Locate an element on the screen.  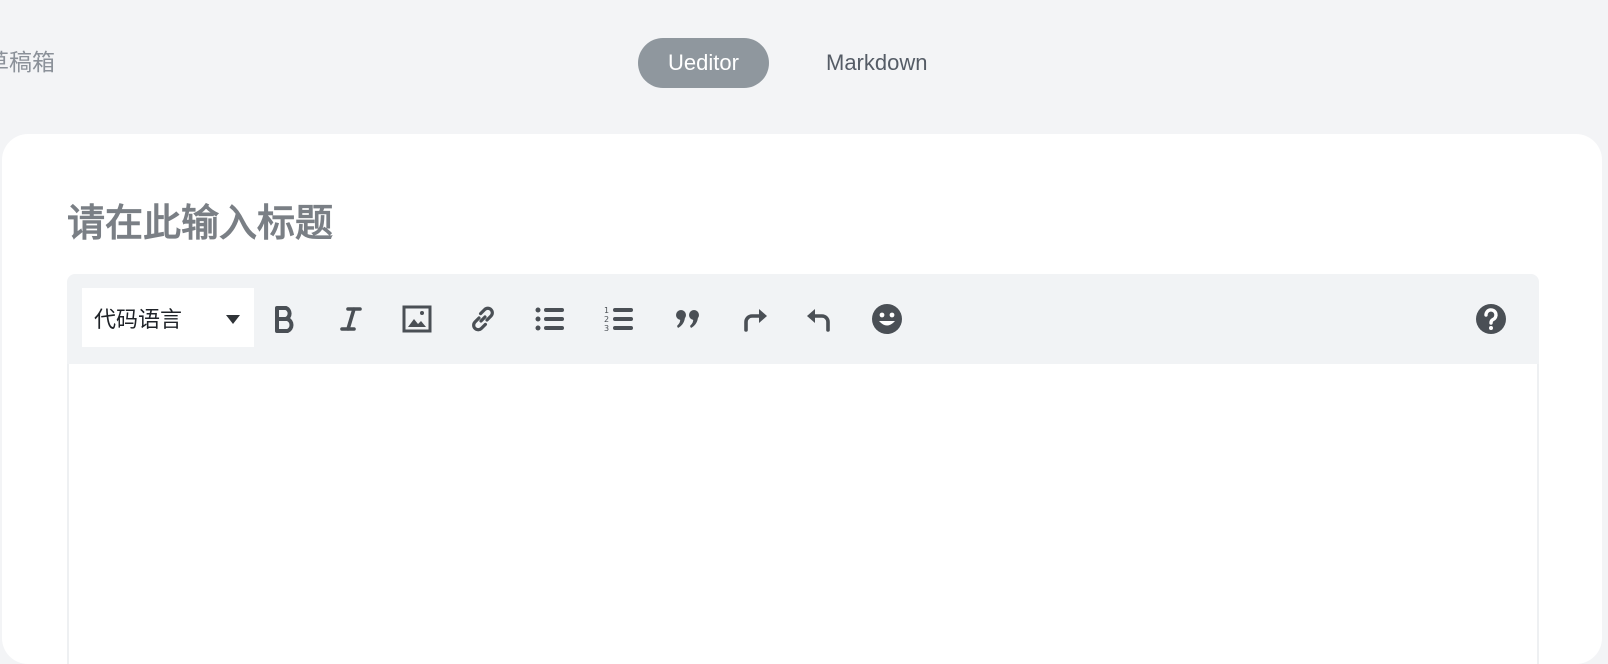
title-input is located at coordinates (517, 223).